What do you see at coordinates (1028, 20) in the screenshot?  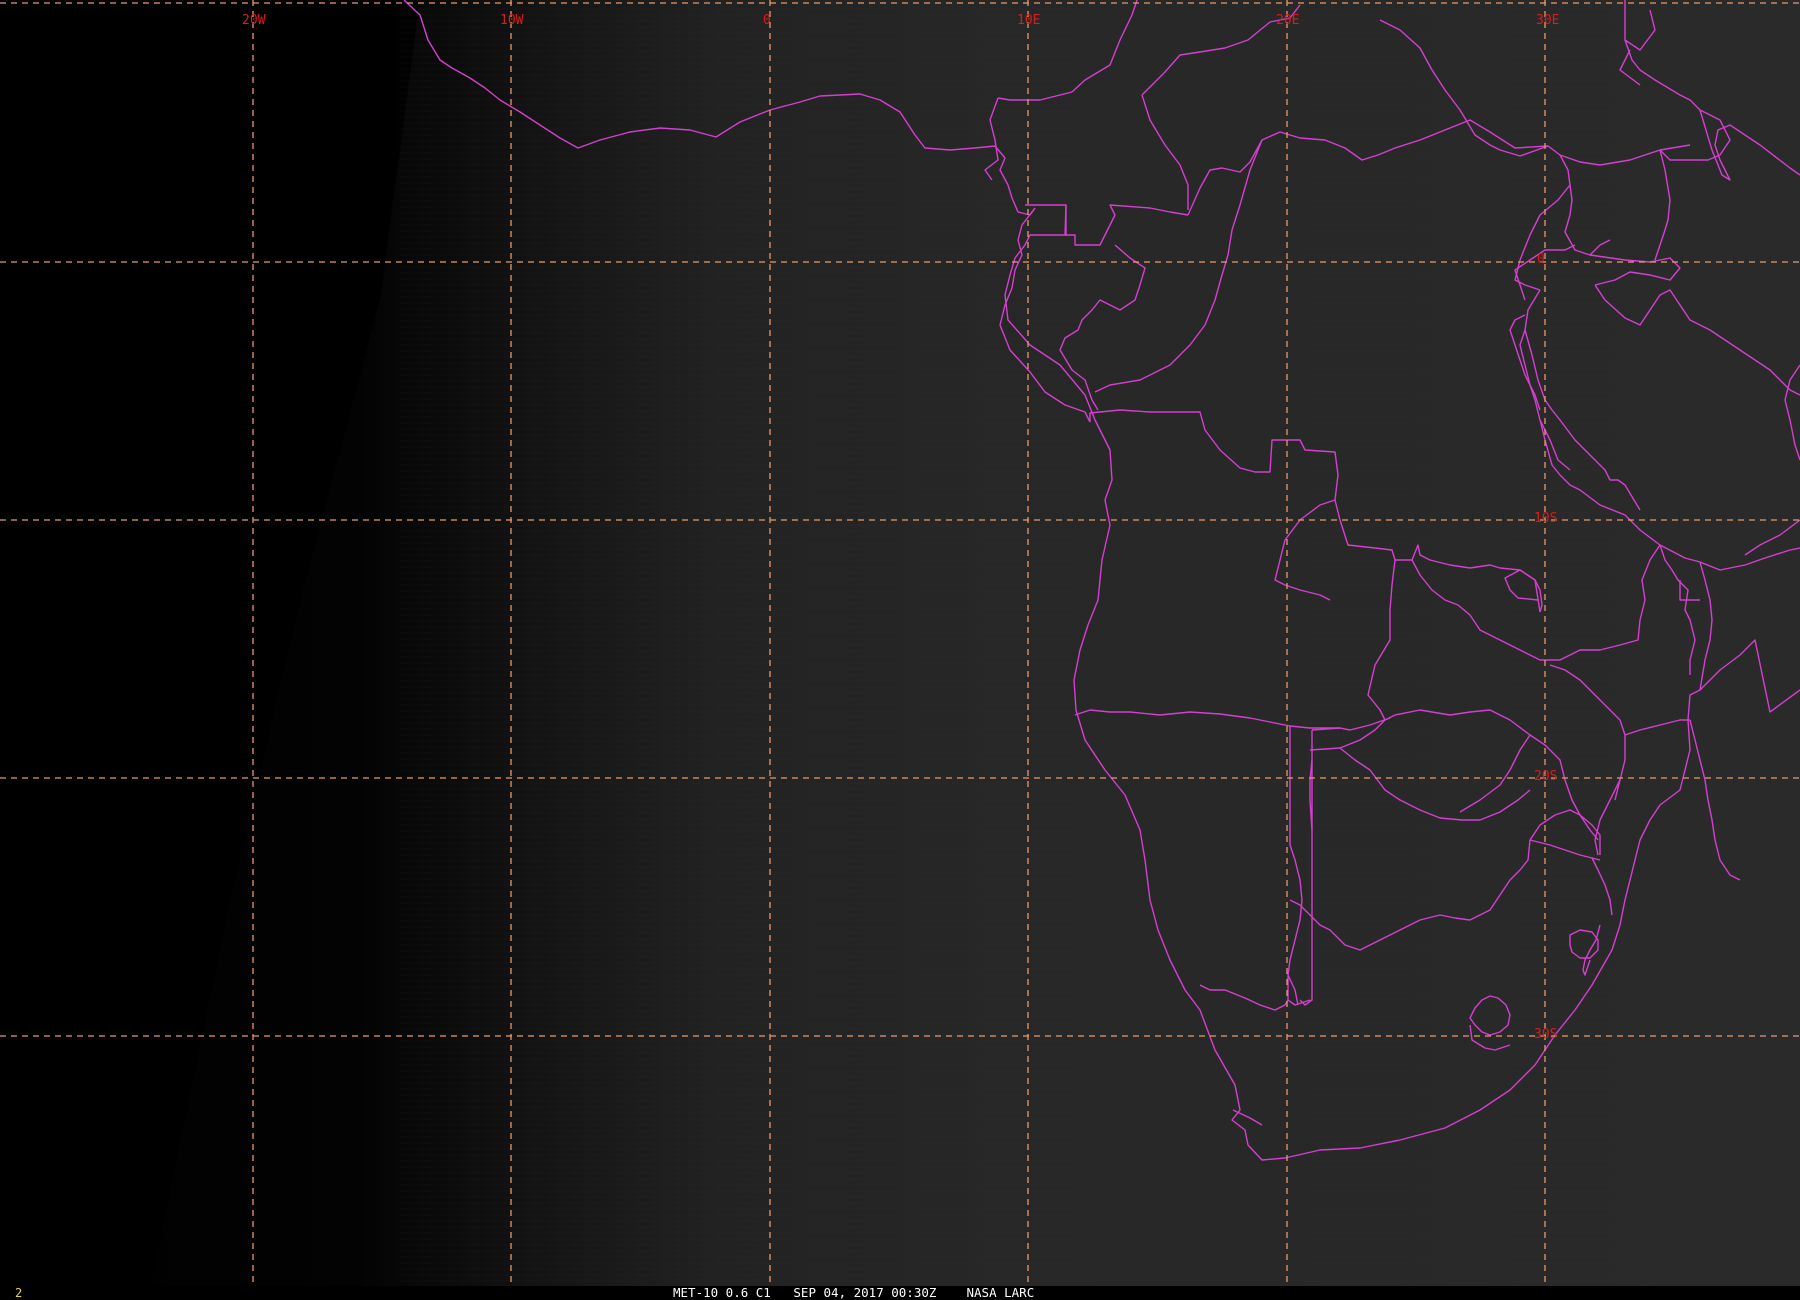 I see `lon-label-10e: 10E` at bounding box center [1028, 20].